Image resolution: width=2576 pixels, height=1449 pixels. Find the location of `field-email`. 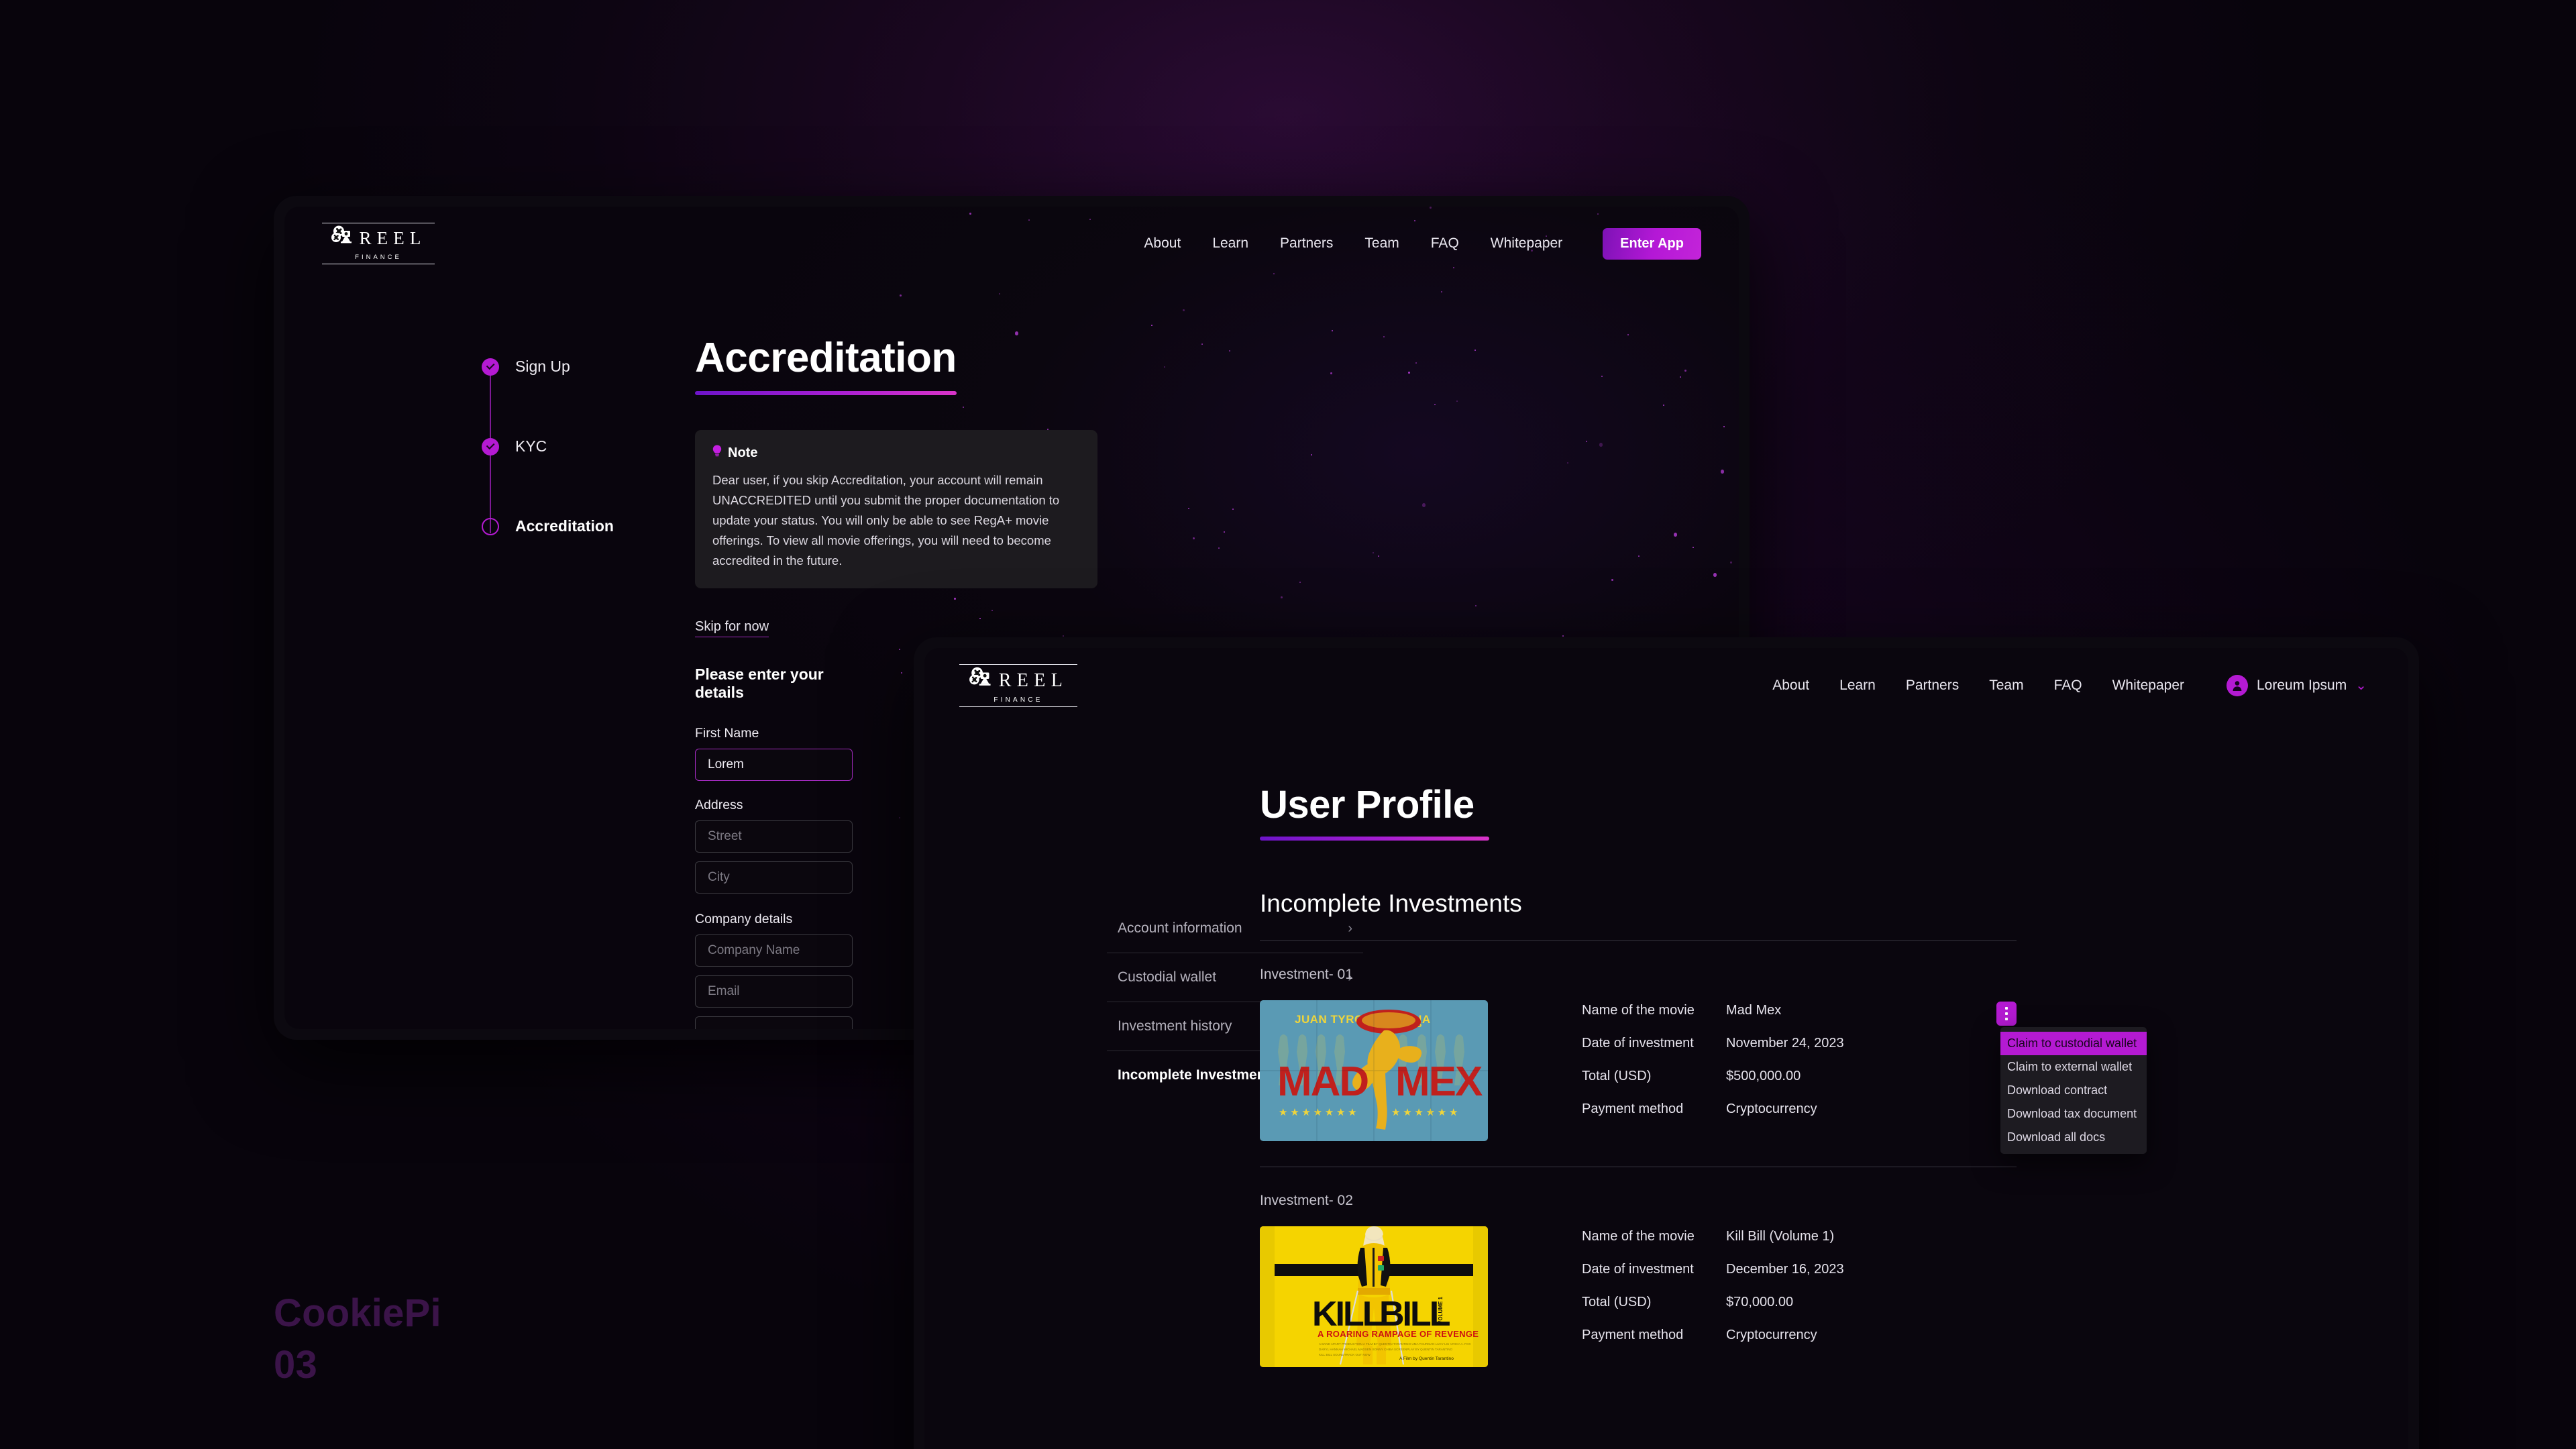

field-email is located at coordinates (774, 991).